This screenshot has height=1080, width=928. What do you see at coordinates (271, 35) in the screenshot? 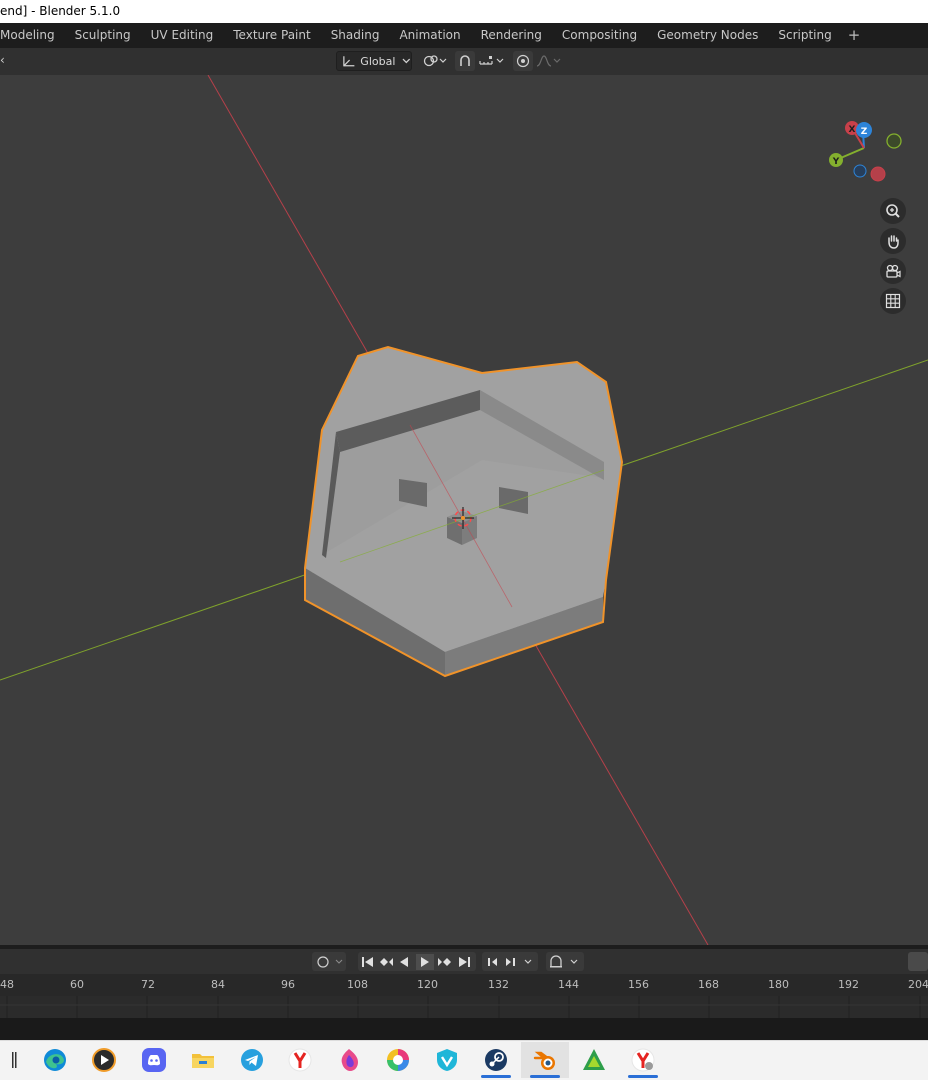
I see `tab-texture-paint: Texture Paint` at bounding box center [271, 35].